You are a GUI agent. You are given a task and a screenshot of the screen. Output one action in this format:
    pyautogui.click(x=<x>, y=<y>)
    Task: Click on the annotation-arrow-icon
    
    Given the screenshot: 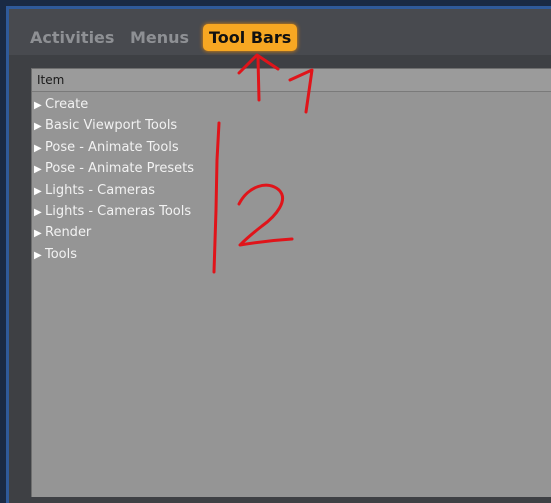 What is the action you would take?
    pyautogui.click(x=258, y=77)
    